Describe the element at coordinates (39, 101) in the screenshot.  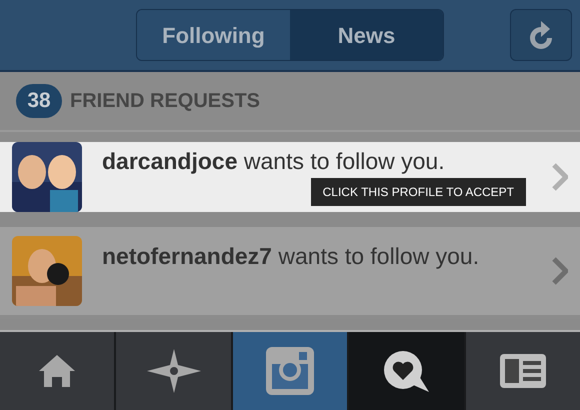
I see `count-badge: 38` at that location.